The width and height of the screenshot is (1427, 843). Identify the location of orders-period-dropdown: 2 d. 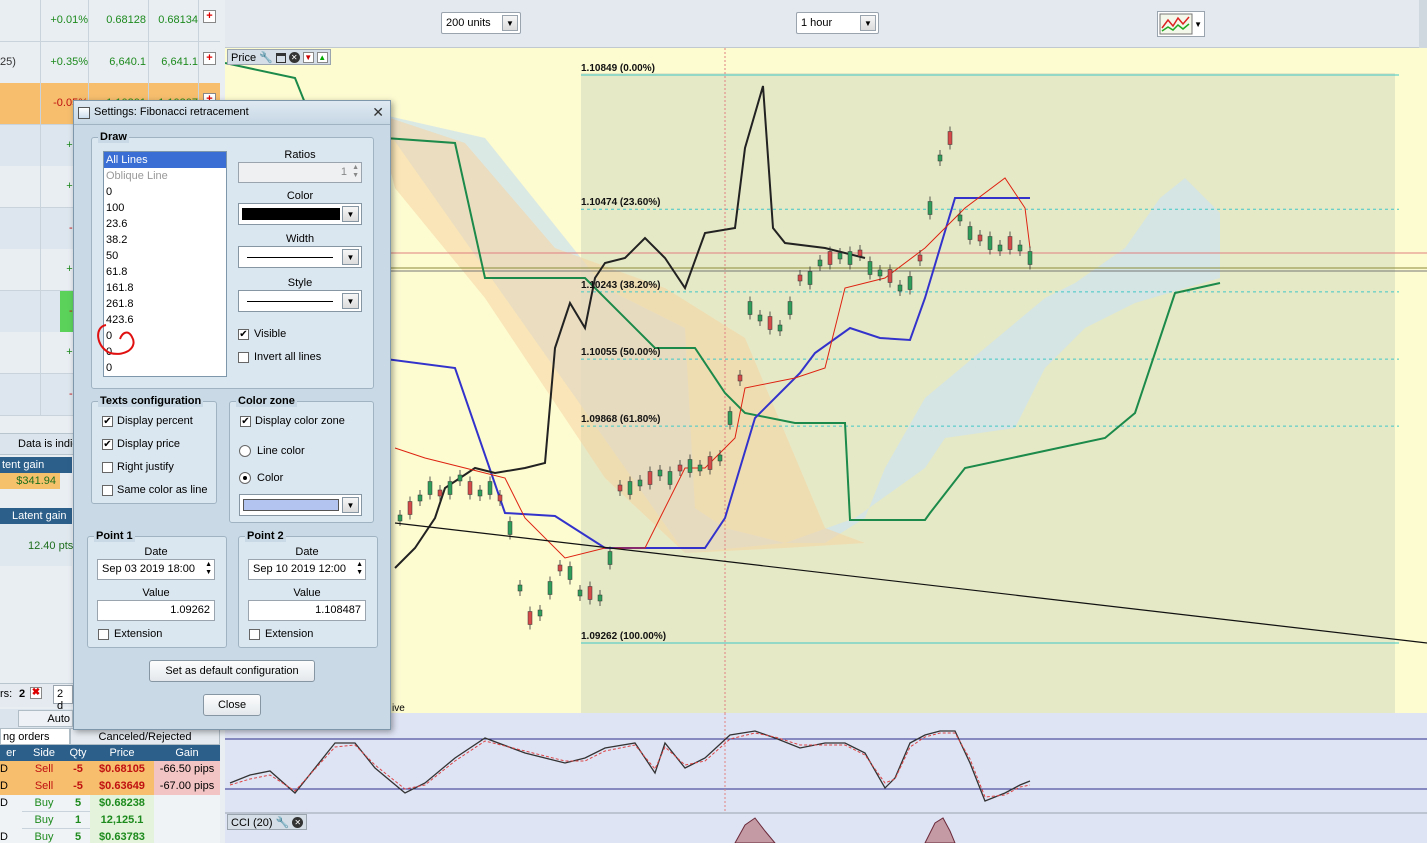
(63, 698).